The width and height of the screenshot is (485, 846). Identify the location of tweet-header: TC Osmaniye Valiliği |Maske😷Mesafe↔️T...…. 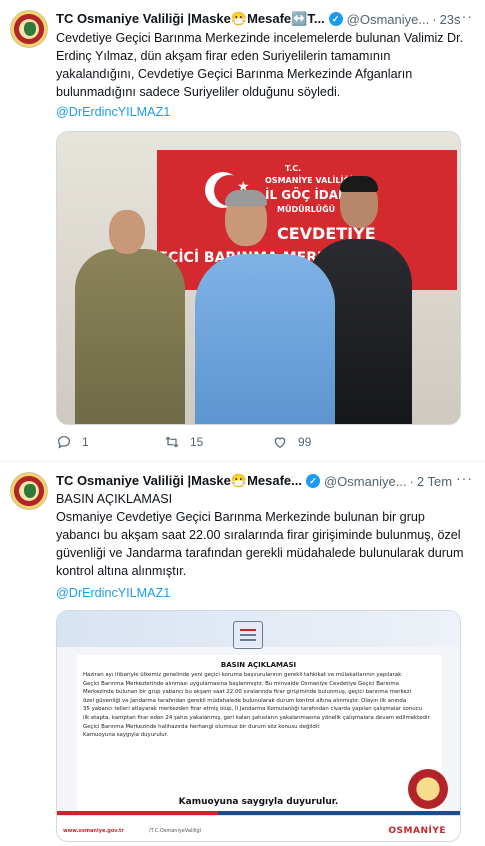
(264, 19).